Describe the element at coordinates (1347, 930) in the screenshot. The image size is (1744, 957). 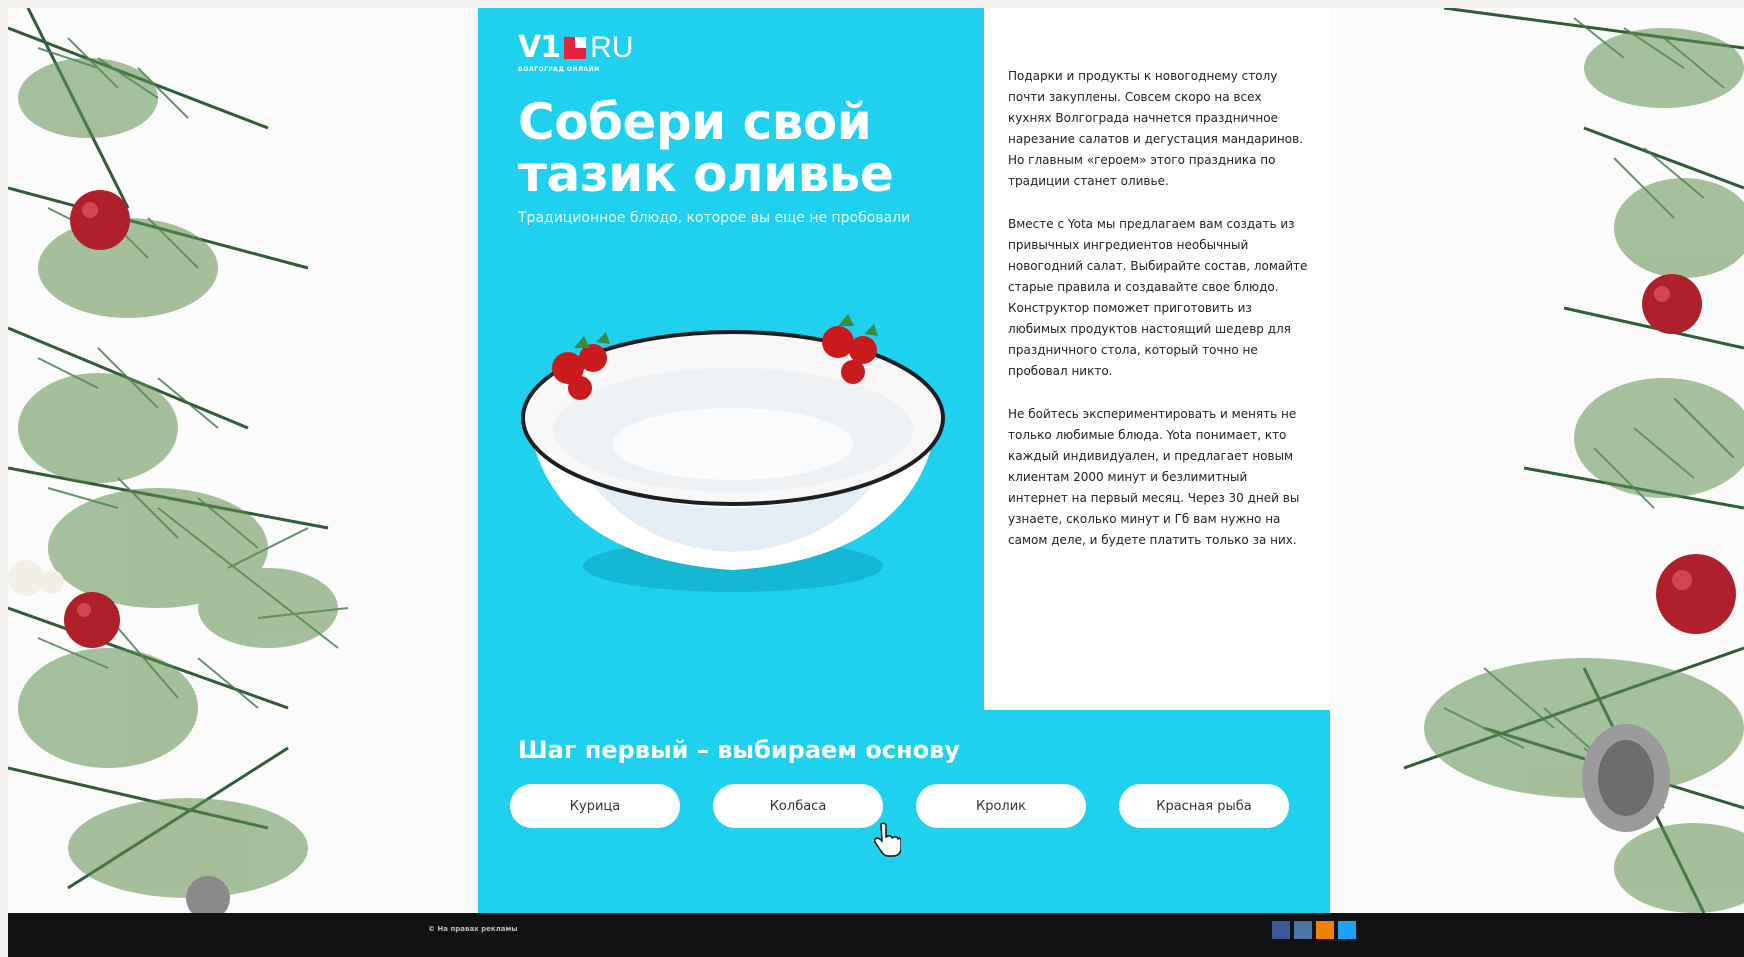
I see `twitter-icon` at that location.